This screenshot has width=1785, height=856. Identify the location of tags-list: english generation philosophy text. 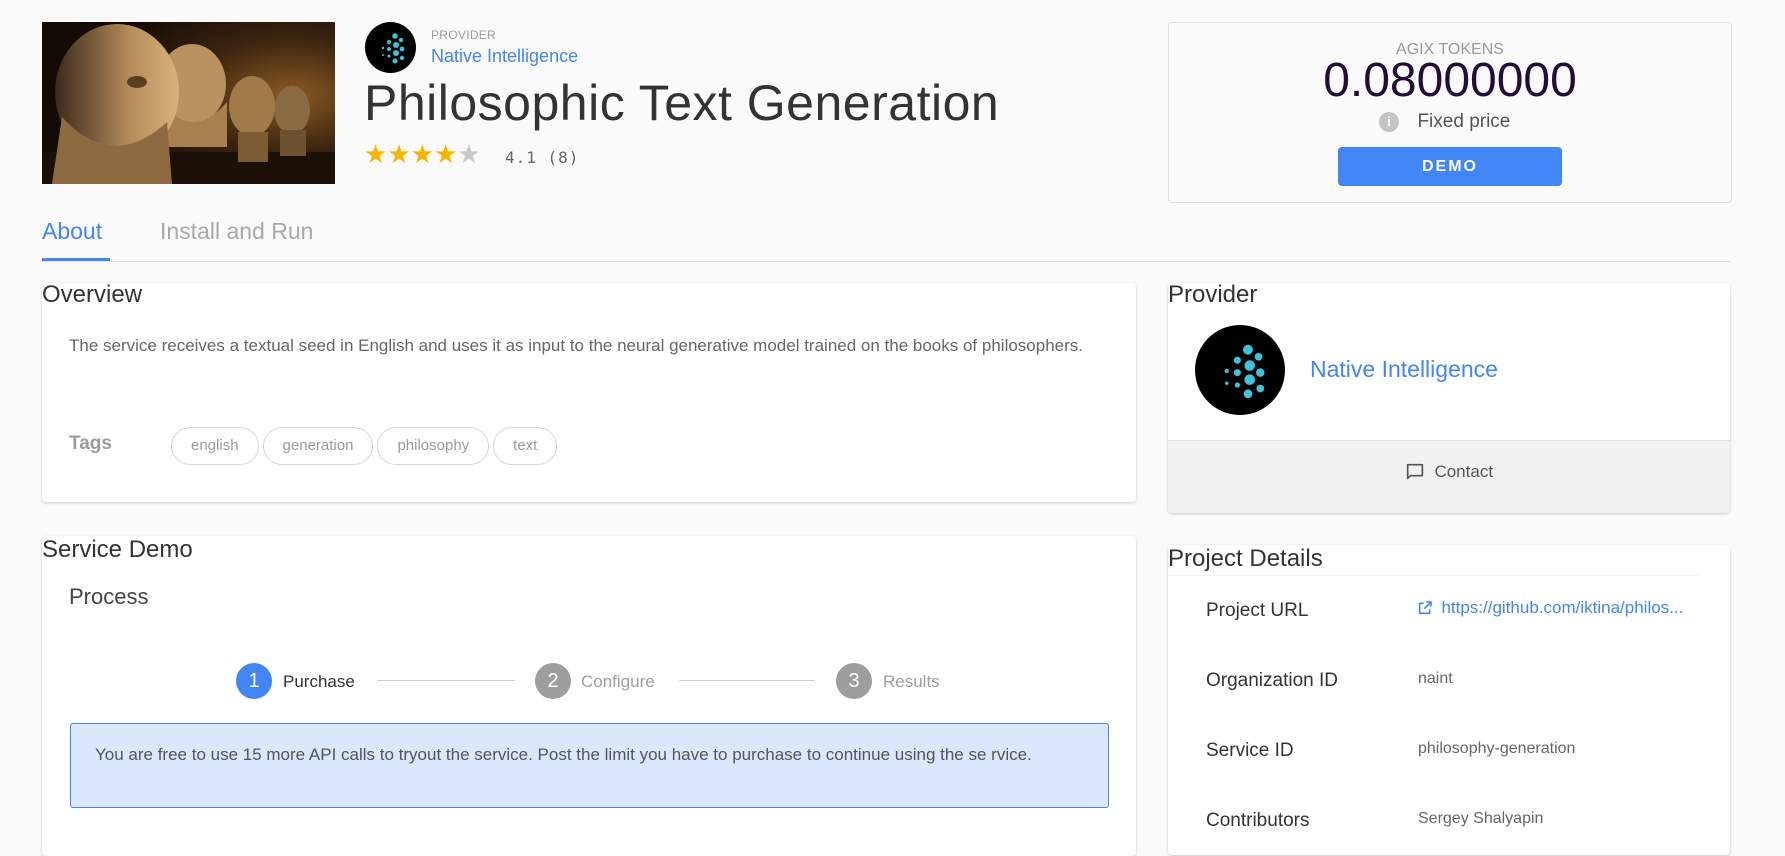
(366, 446).